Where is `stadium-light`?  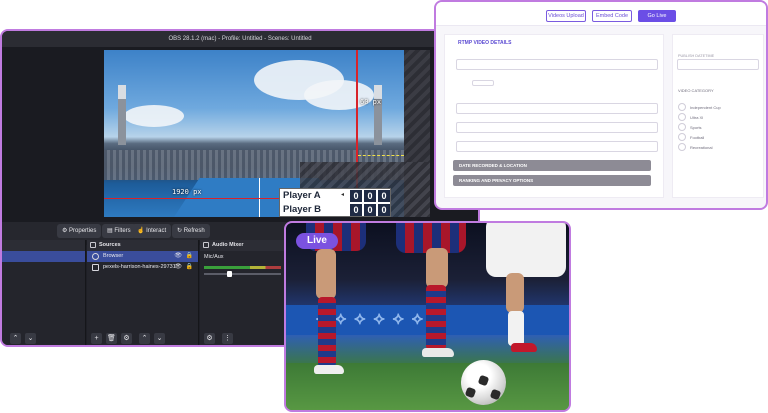
stadium-light is located at coordinates (378, 115).